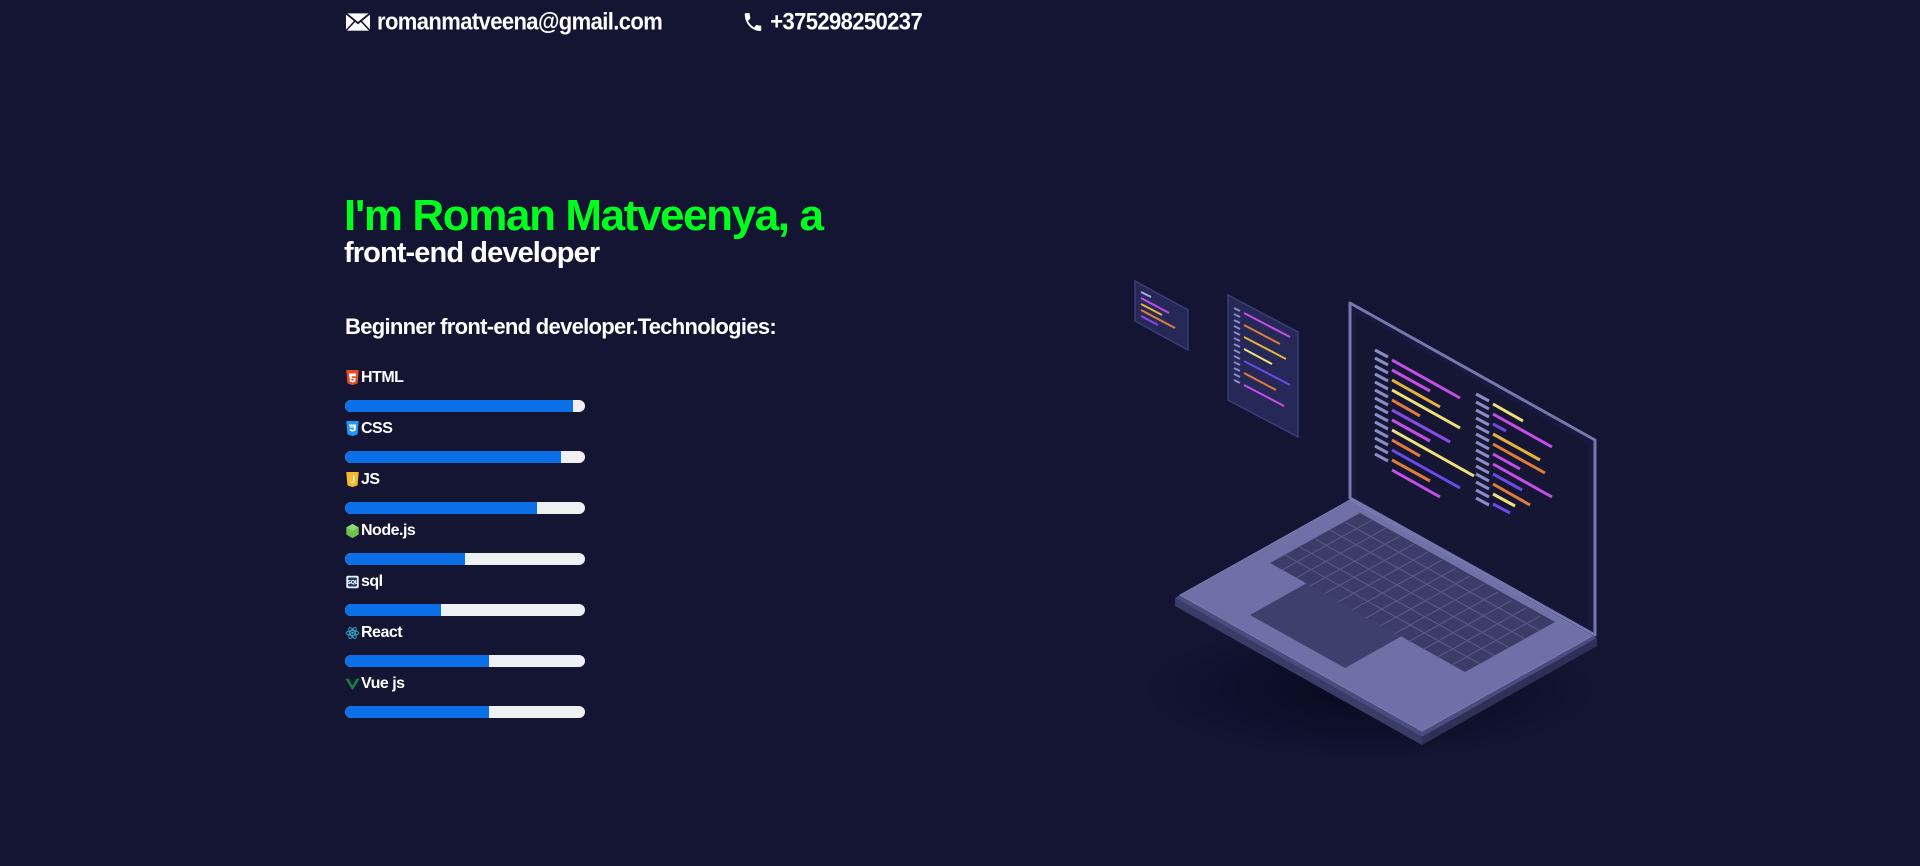 This screenshot has height=866, width=1920. Describe the element at coordinates (472, 253) in the screenshot. I see `hero-subtitle: front-end developer` at that location.